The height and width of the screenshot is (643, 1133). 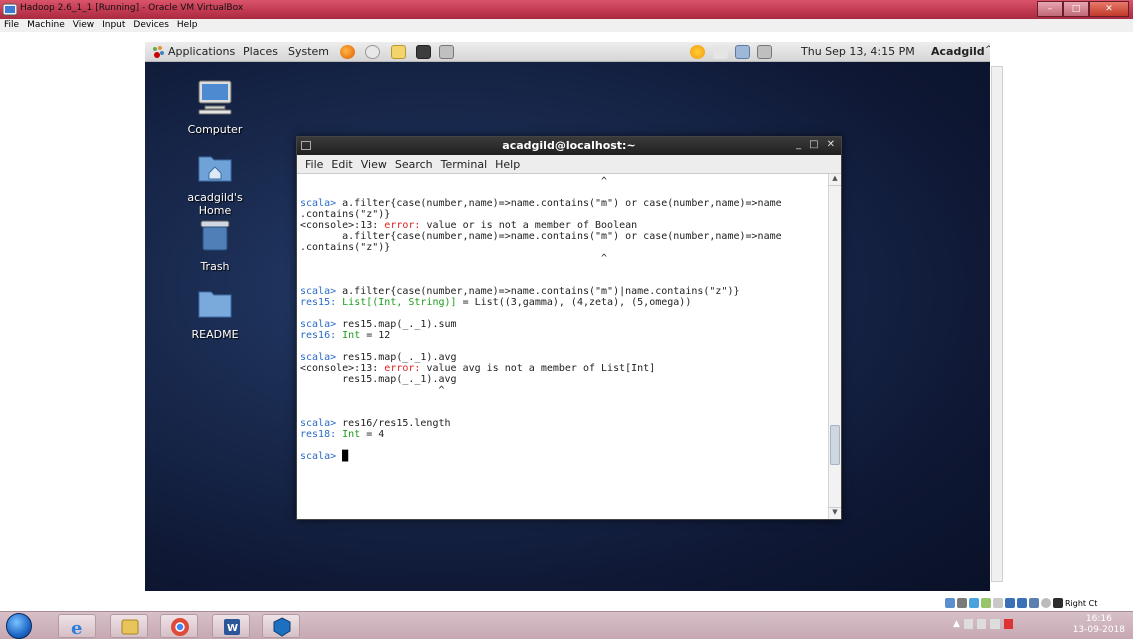 I want to click on desktop-icon-trash: Trash, so click(x=215, y=245).